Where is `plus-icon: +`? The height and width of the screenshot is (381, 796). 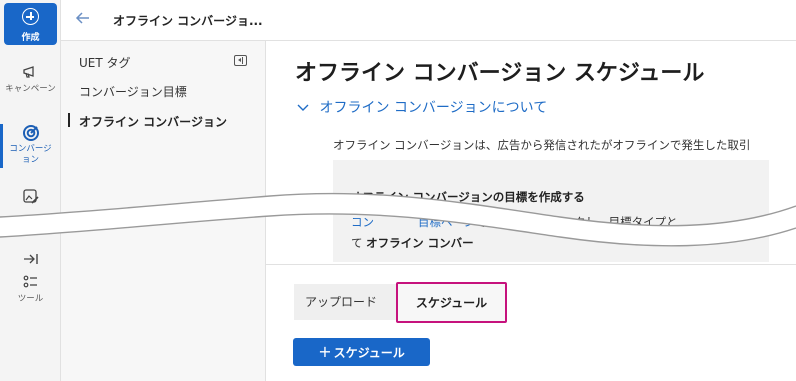
plus-icon: + is located at coordinates (325, 351).